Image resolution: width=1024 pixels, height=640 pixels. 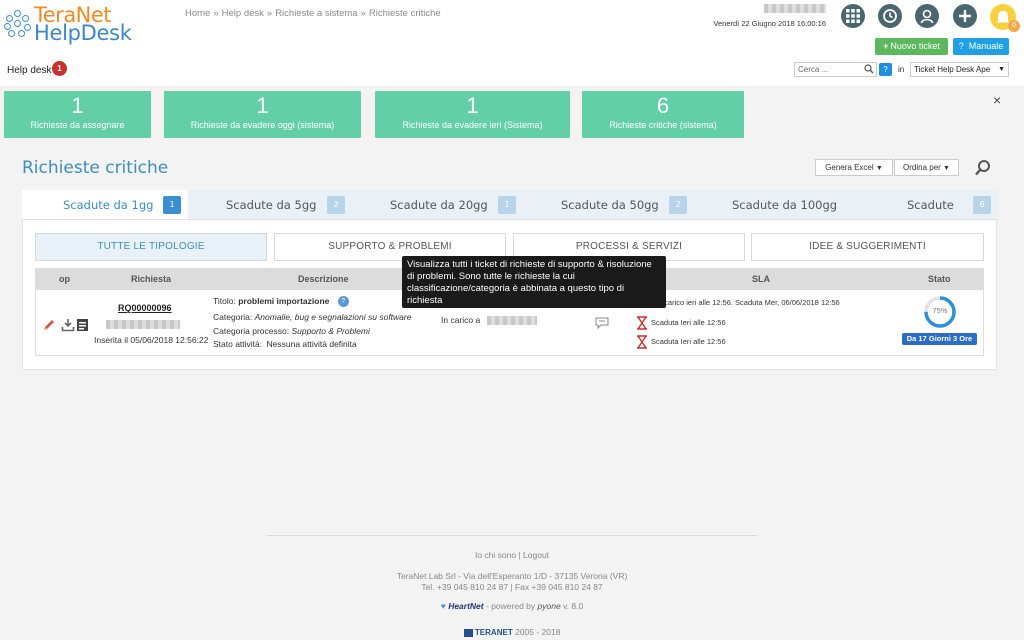 What do you see at coordinates (965, 16) in the screenshot?
I see `add-icon` at bounding box center [965, 16].